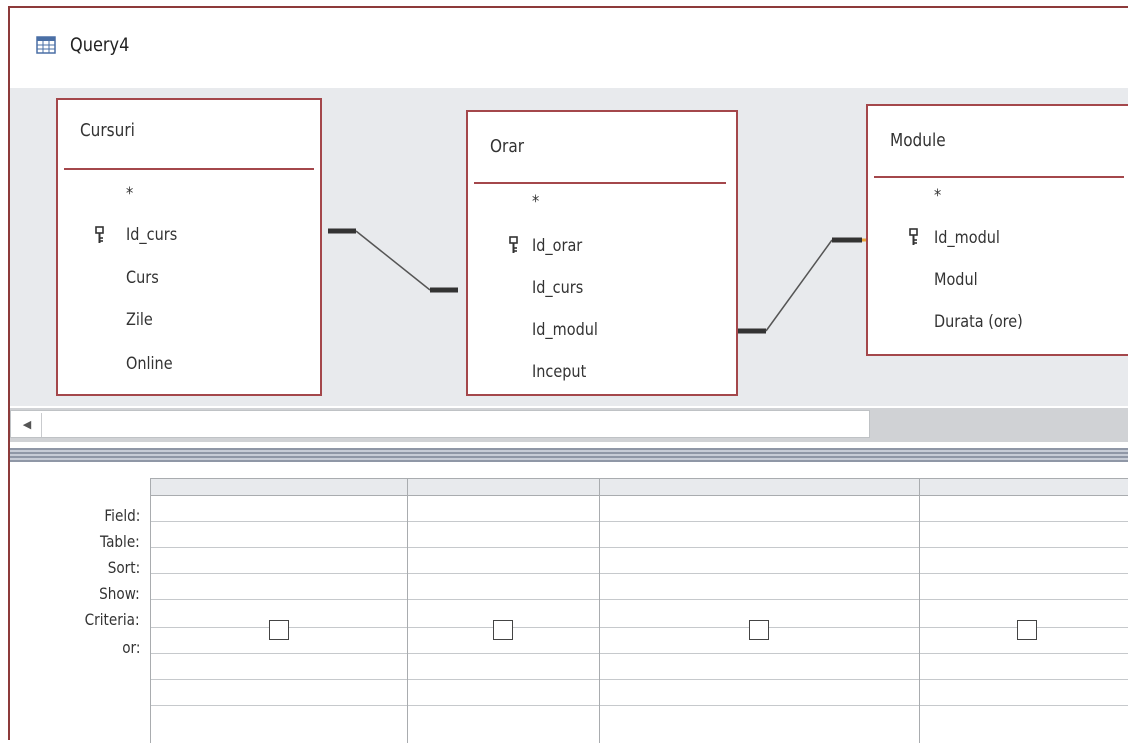  What do you see at coordinates (120, 541) in the screenshot?
I see `row-label-table: Table:` at bounding box center [120, 541].